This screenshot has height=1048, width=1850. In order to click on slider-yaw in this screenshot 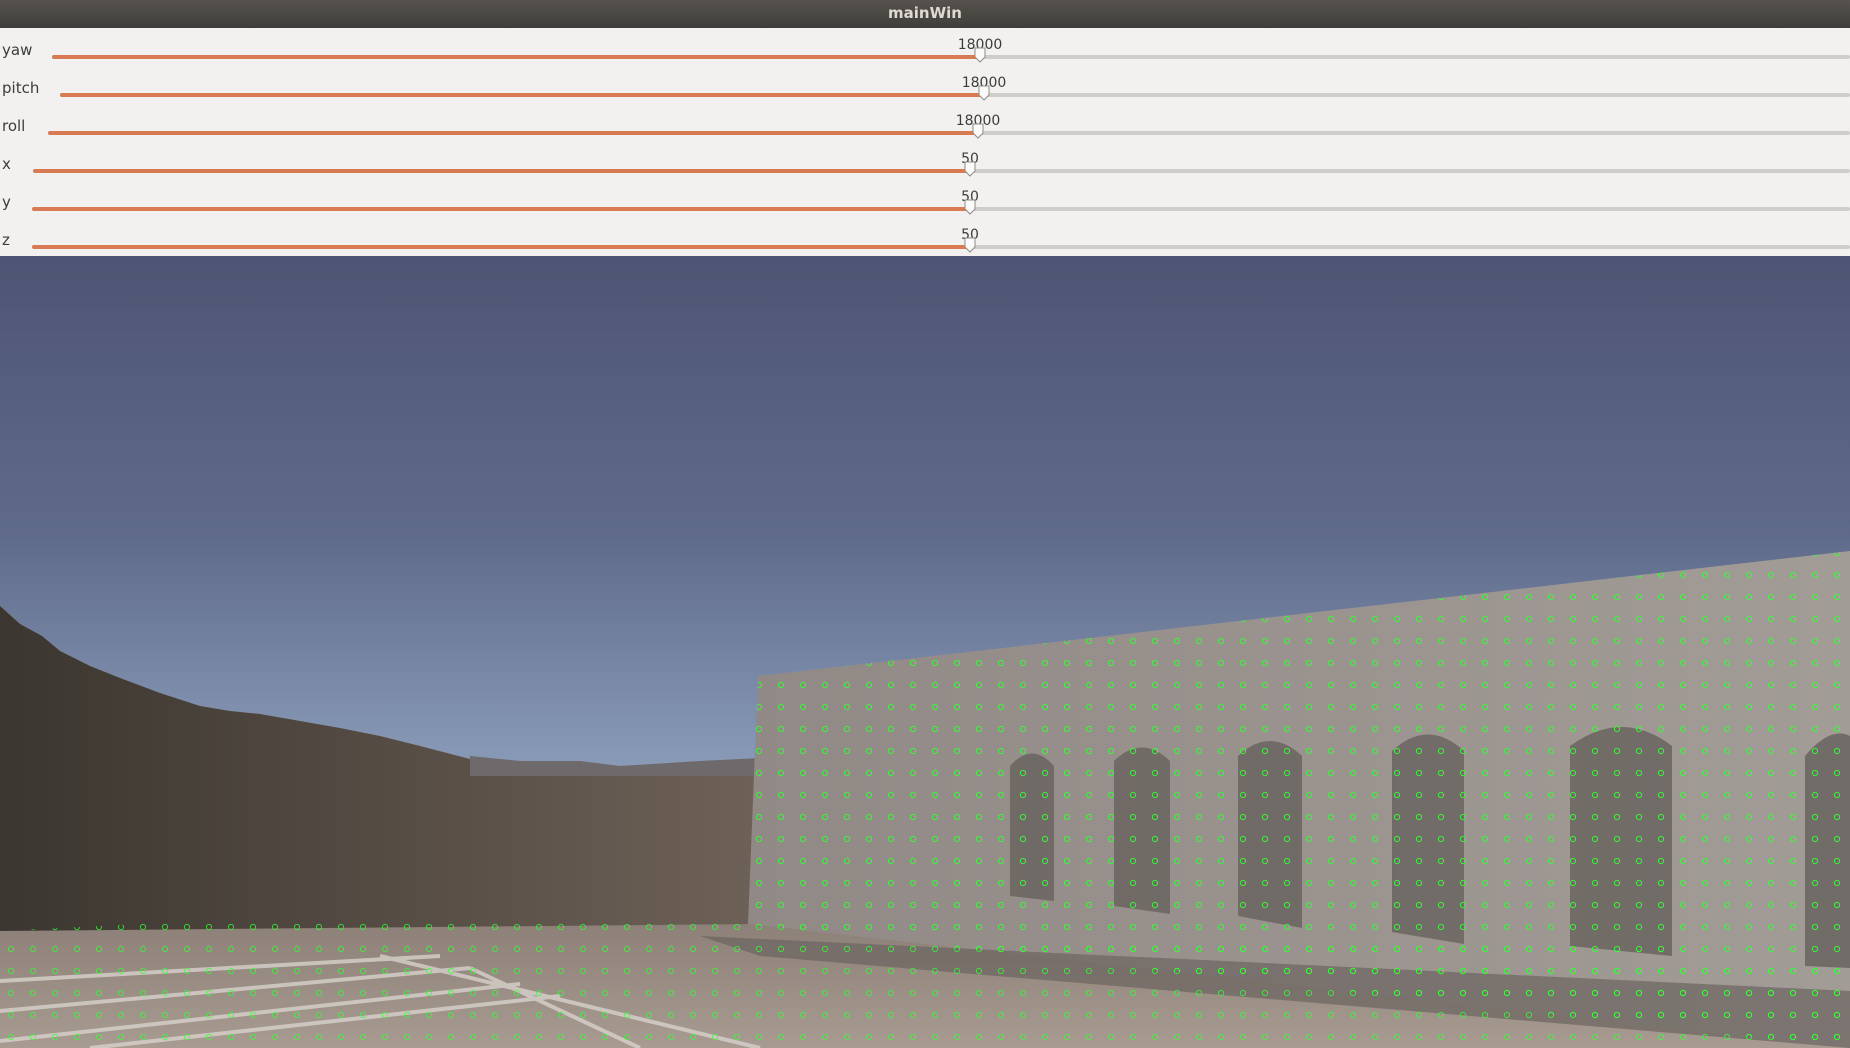, I will do `click(951, 55)`.